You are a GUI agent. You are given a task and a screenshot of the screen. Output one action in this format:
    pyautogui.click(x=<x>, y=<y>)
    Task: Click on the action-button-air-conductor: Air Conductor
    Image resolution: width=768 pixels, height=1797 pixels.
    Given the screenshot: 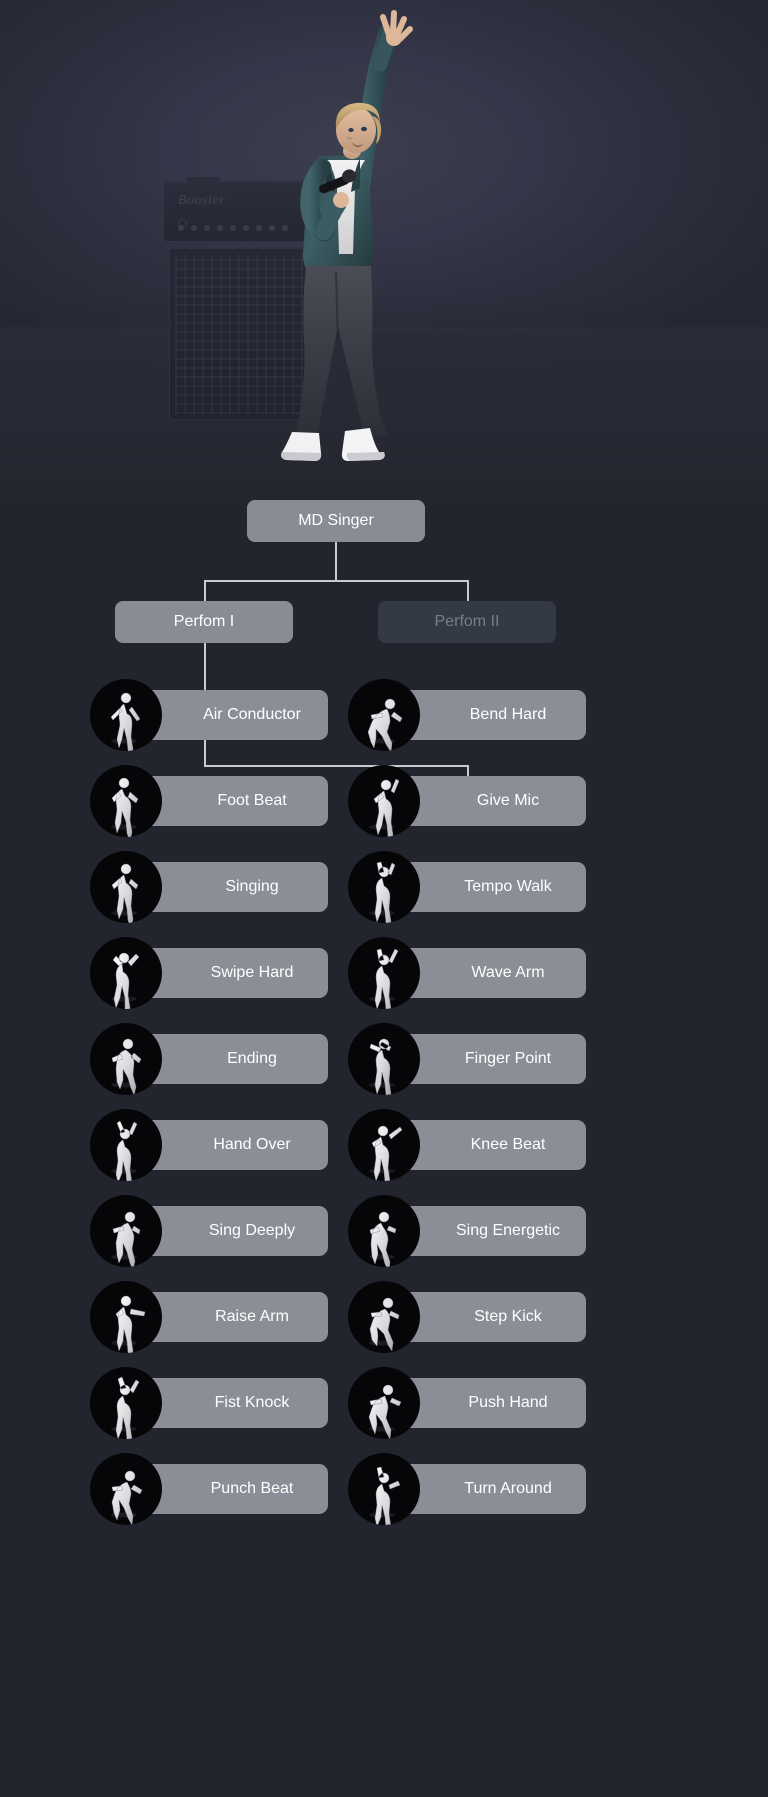 What is the action you would take?
    pyautogui.click(x=209, y=715)
    